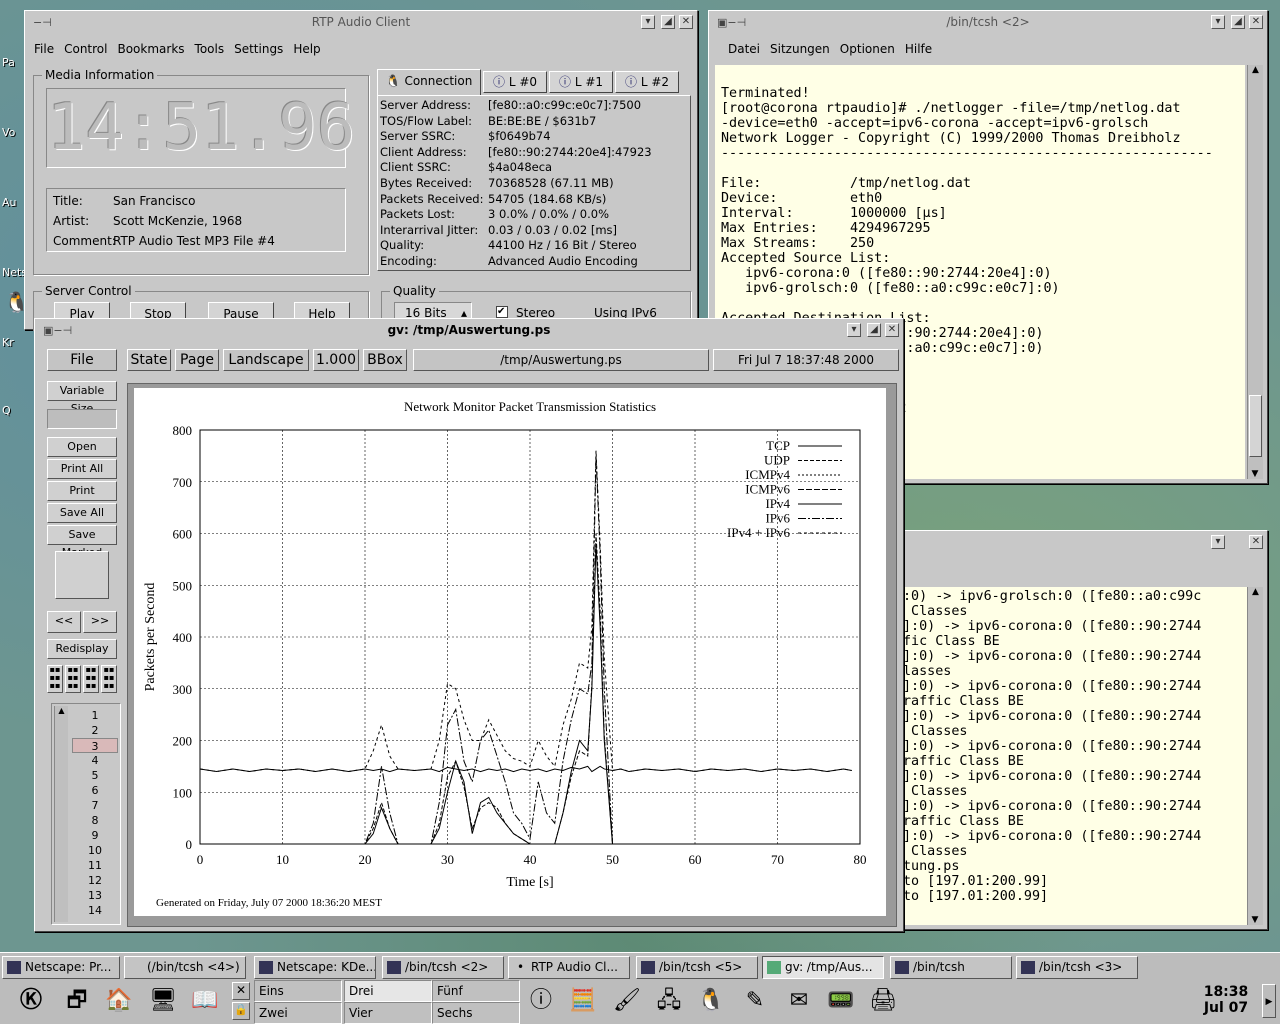 The width and height of the screenshot is (1280, 1024). What do you see at coordinates (55, 679) in the screenshot?
I see `mark-odd-icon: ▪▪ ▪▪ ▪▪` at bounding box center [55, 679].